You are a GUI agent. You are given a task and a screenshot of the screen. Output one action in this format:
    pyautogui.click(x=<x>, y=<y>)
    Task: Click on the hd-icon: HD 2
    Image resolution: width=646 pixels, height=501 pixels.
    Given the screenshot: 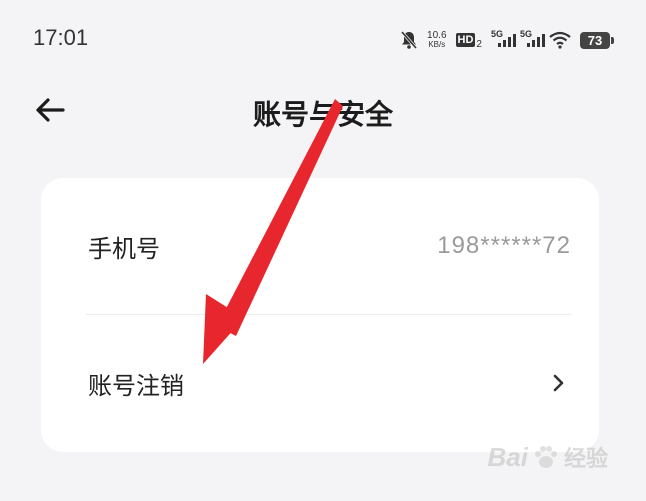 What is the action you would take?
    pyautogui.click(x=468, y=40)
    